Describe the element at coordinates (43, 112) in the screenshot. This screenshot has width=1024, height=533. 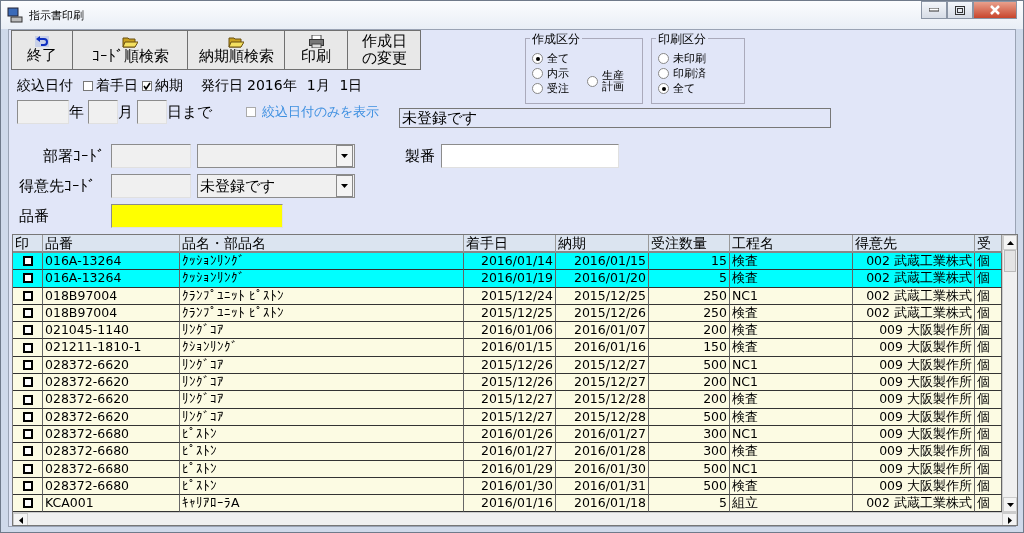
I see `year-field` at that location.